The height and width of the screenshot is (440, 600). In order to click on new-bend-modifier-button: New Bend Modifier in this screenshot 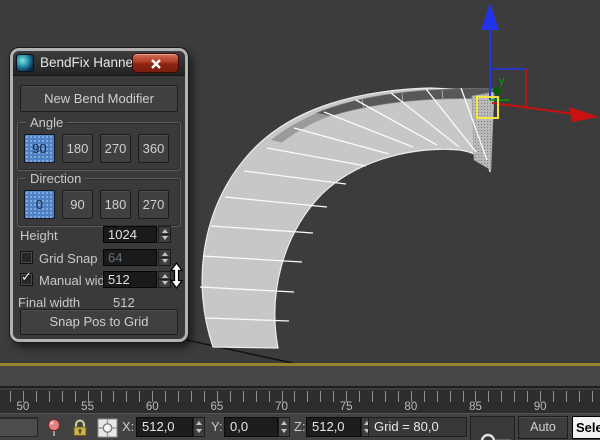, I will do `click(99, 98)`.